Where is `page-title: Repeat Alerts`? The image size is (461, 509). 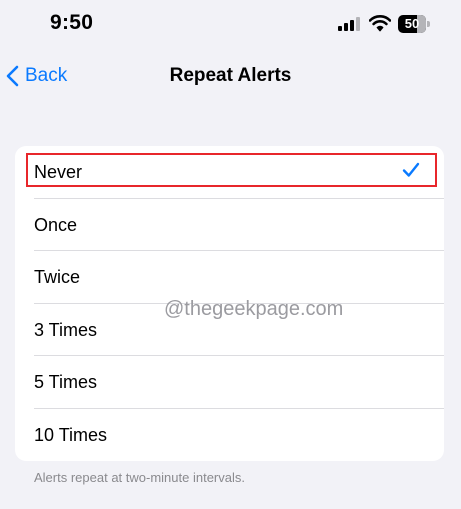 page-title: Repeat Alerts is located at coordinates (230, 75).